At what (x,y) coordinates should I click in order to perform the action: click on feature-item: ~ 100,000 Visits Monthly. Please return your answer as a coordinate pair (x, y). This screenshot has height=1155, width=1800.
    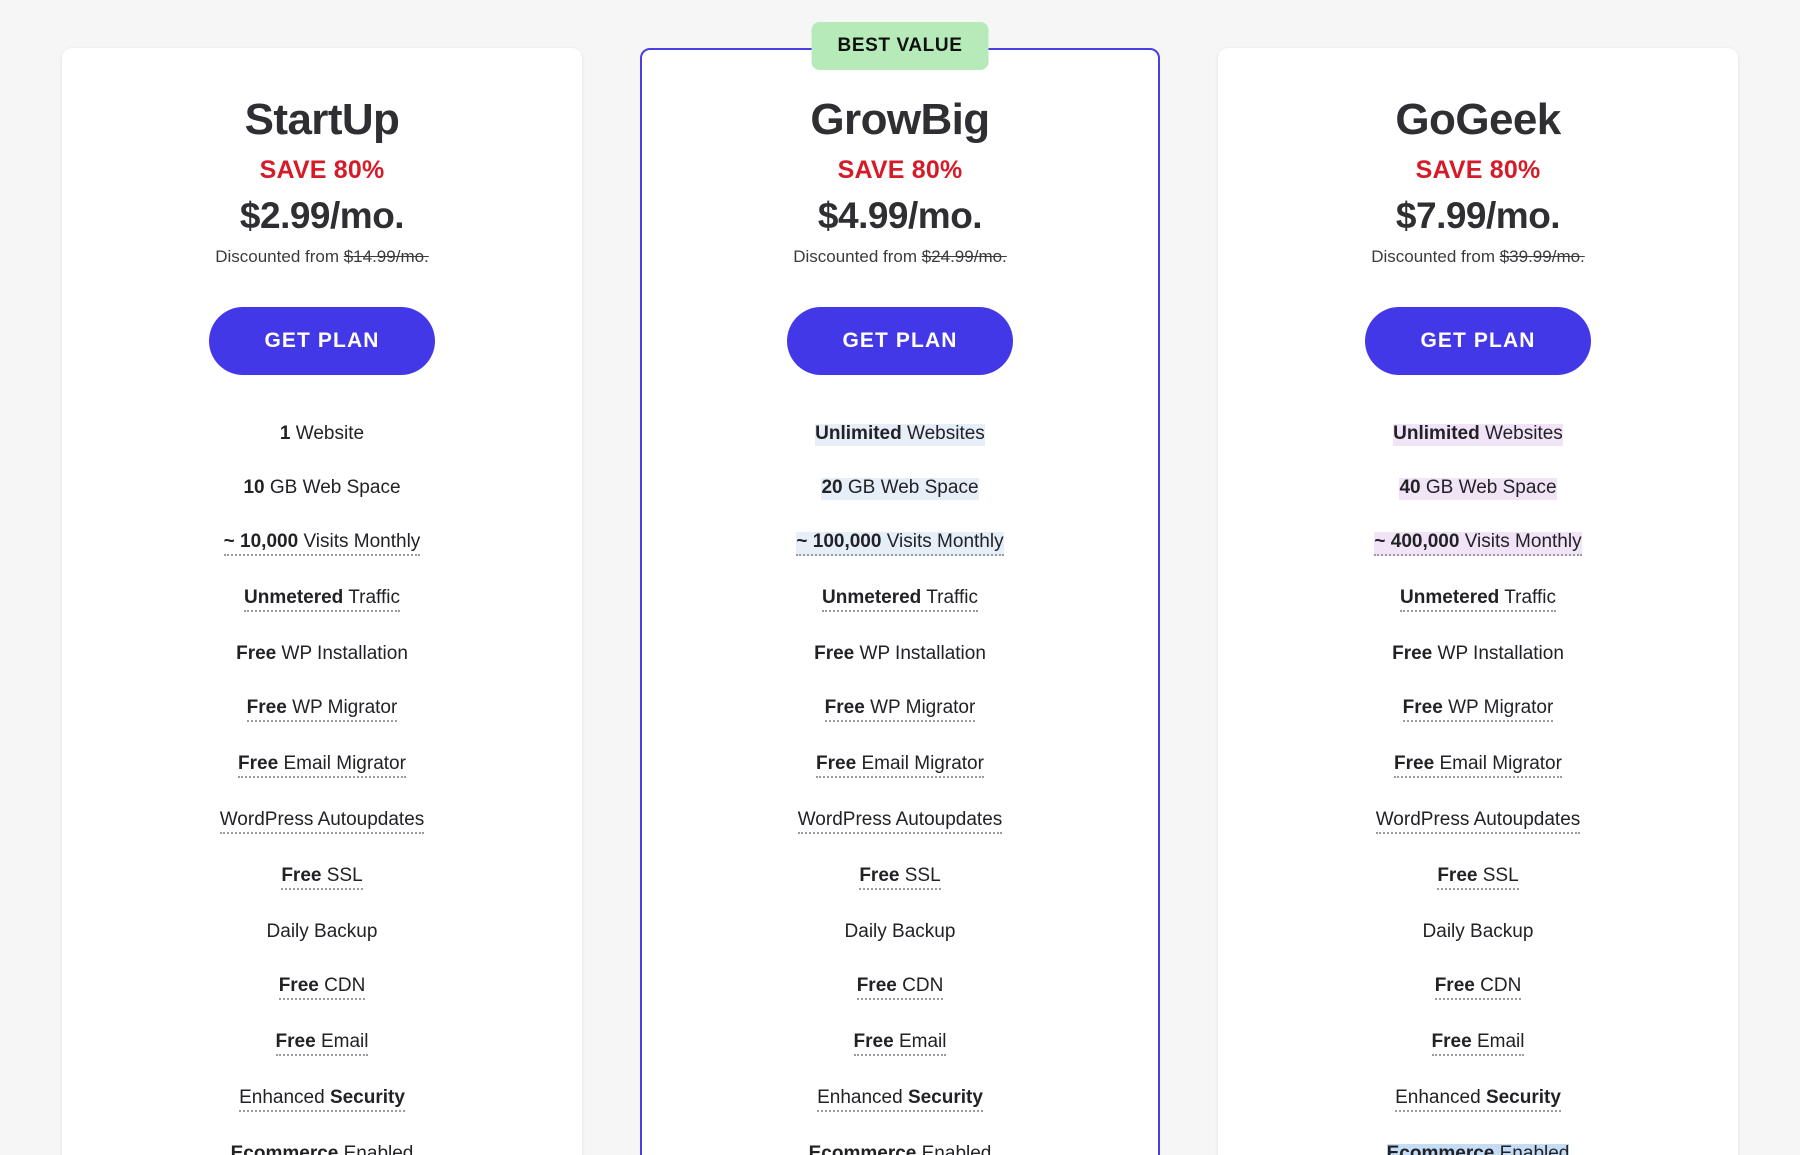
    Looking at the image, I should click on (900, 546).